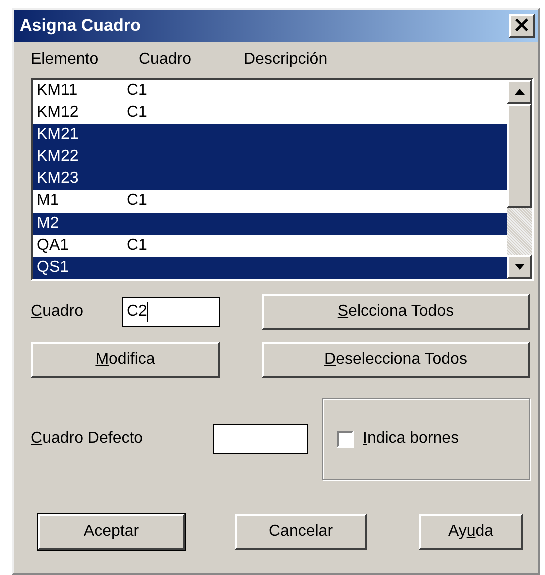 This screenshot has width=545, height=575. What do you see at coordinates (270, 91) in the screenshot?
I see `list-row: KM11 C1` at bounding box center [270, 91].